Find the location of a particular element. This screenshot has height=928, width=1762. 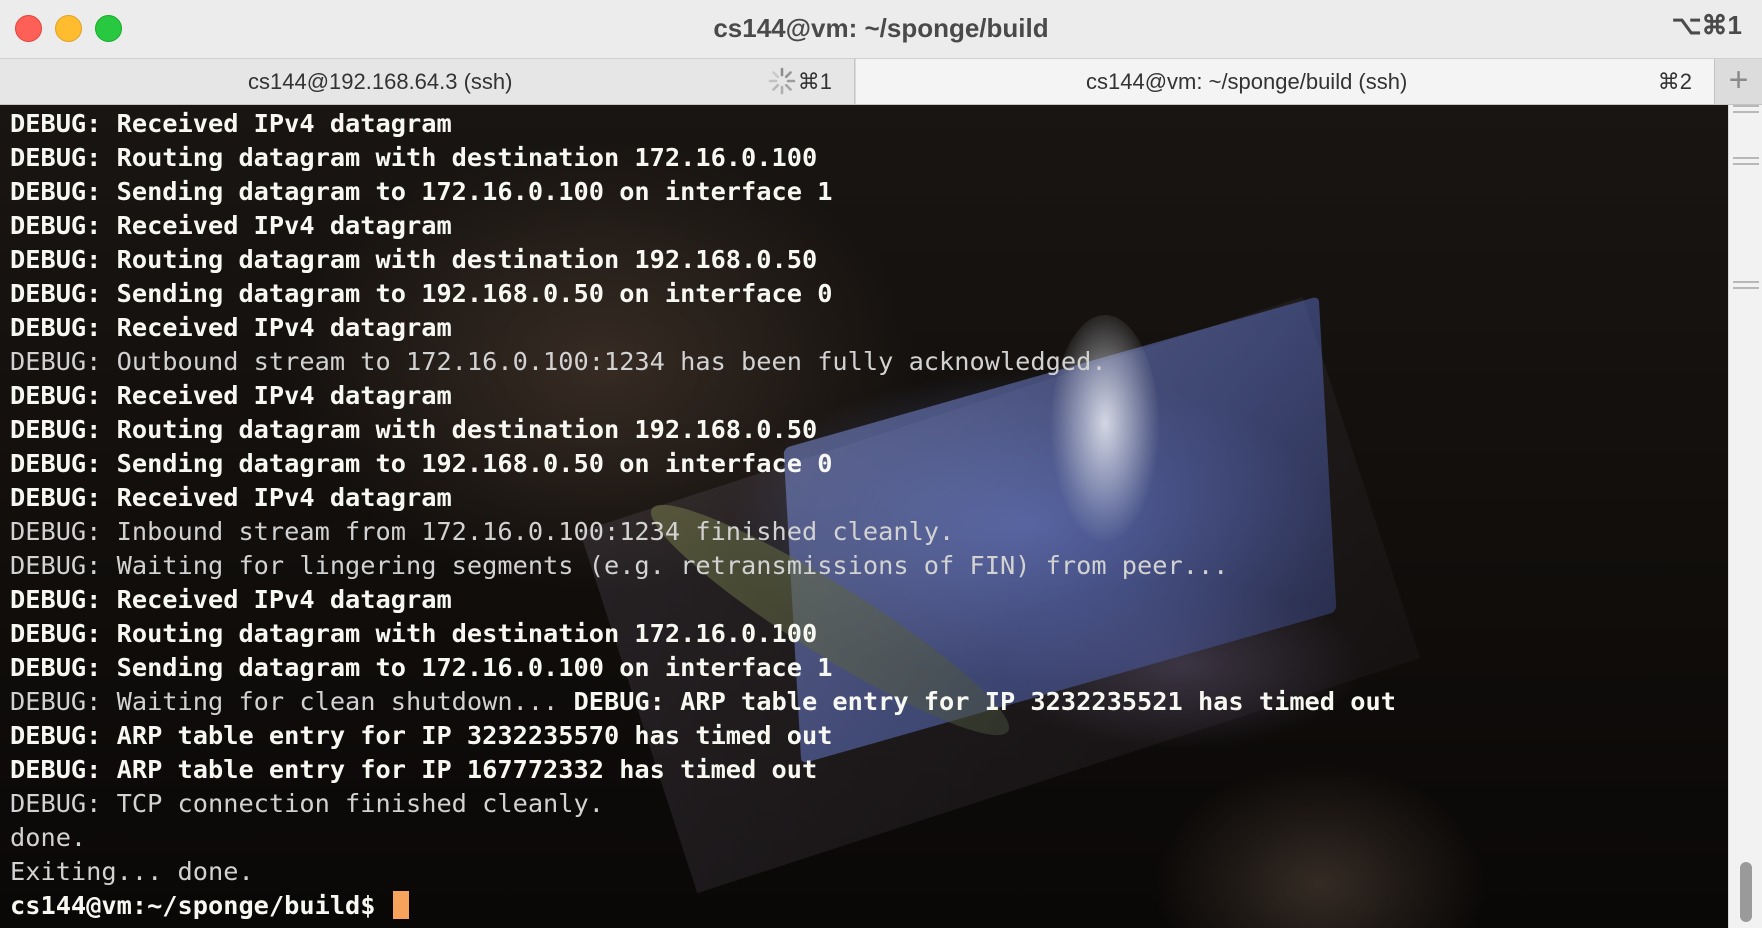

shell-prompt: cs144@vm:~/sponge/build$ is located at coordinates (200, 905).